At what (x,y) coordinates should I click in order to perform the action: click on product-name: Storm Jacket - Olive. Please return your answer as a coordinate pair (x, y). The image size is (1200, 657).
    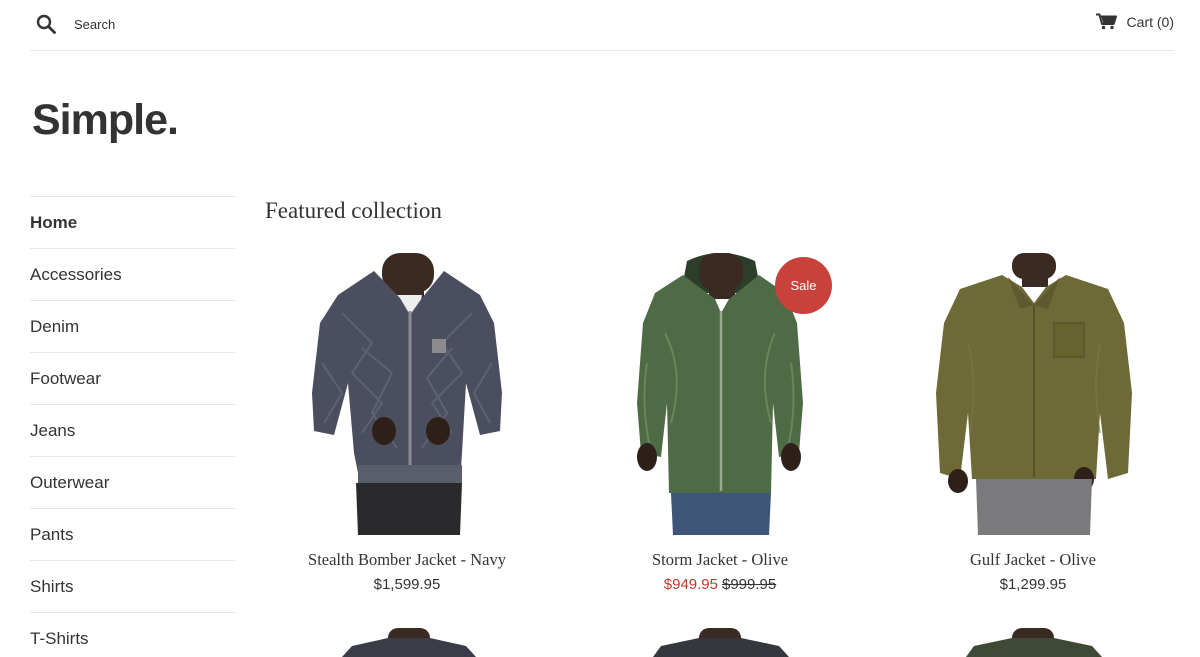
    Looking at the image, I should click on (720, 560).